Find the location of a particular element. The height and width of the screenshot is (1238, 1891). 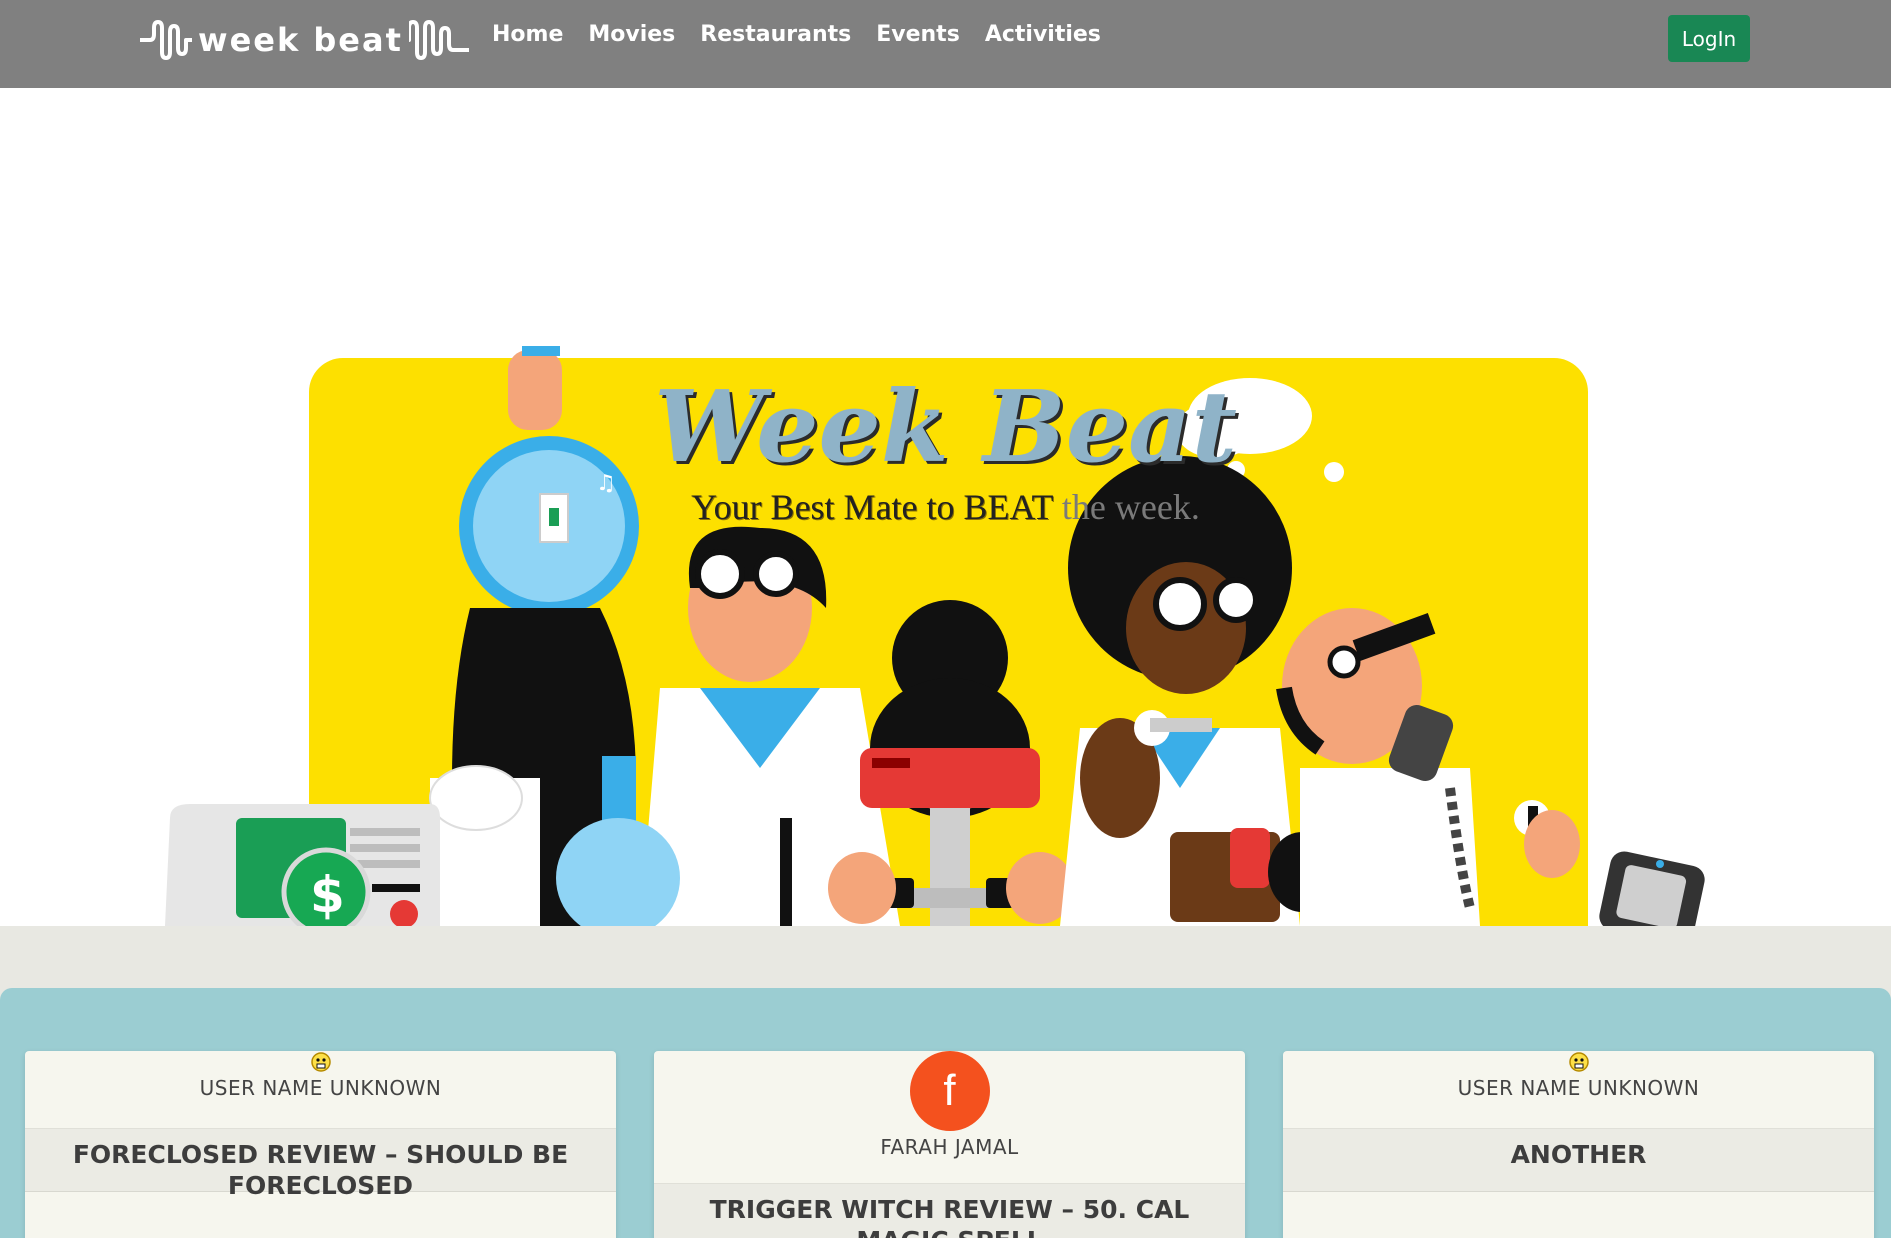

hero-subtitle-main: Your Best Mate to BEAT is located at coordinates (872, 507).